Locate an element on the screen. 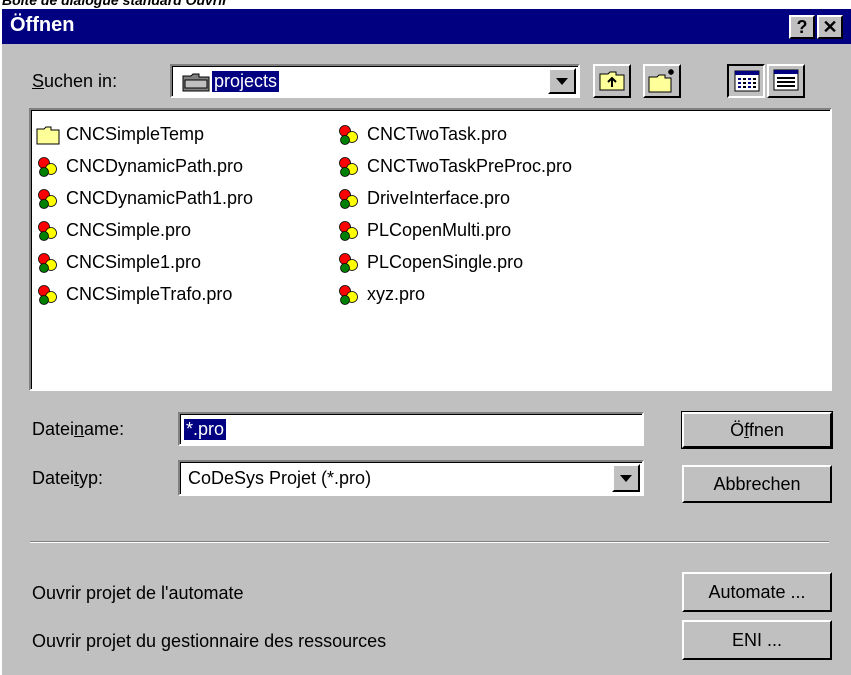 The image size is (851, 675). filename-value: *.pro is located at coordinates (205, 429).